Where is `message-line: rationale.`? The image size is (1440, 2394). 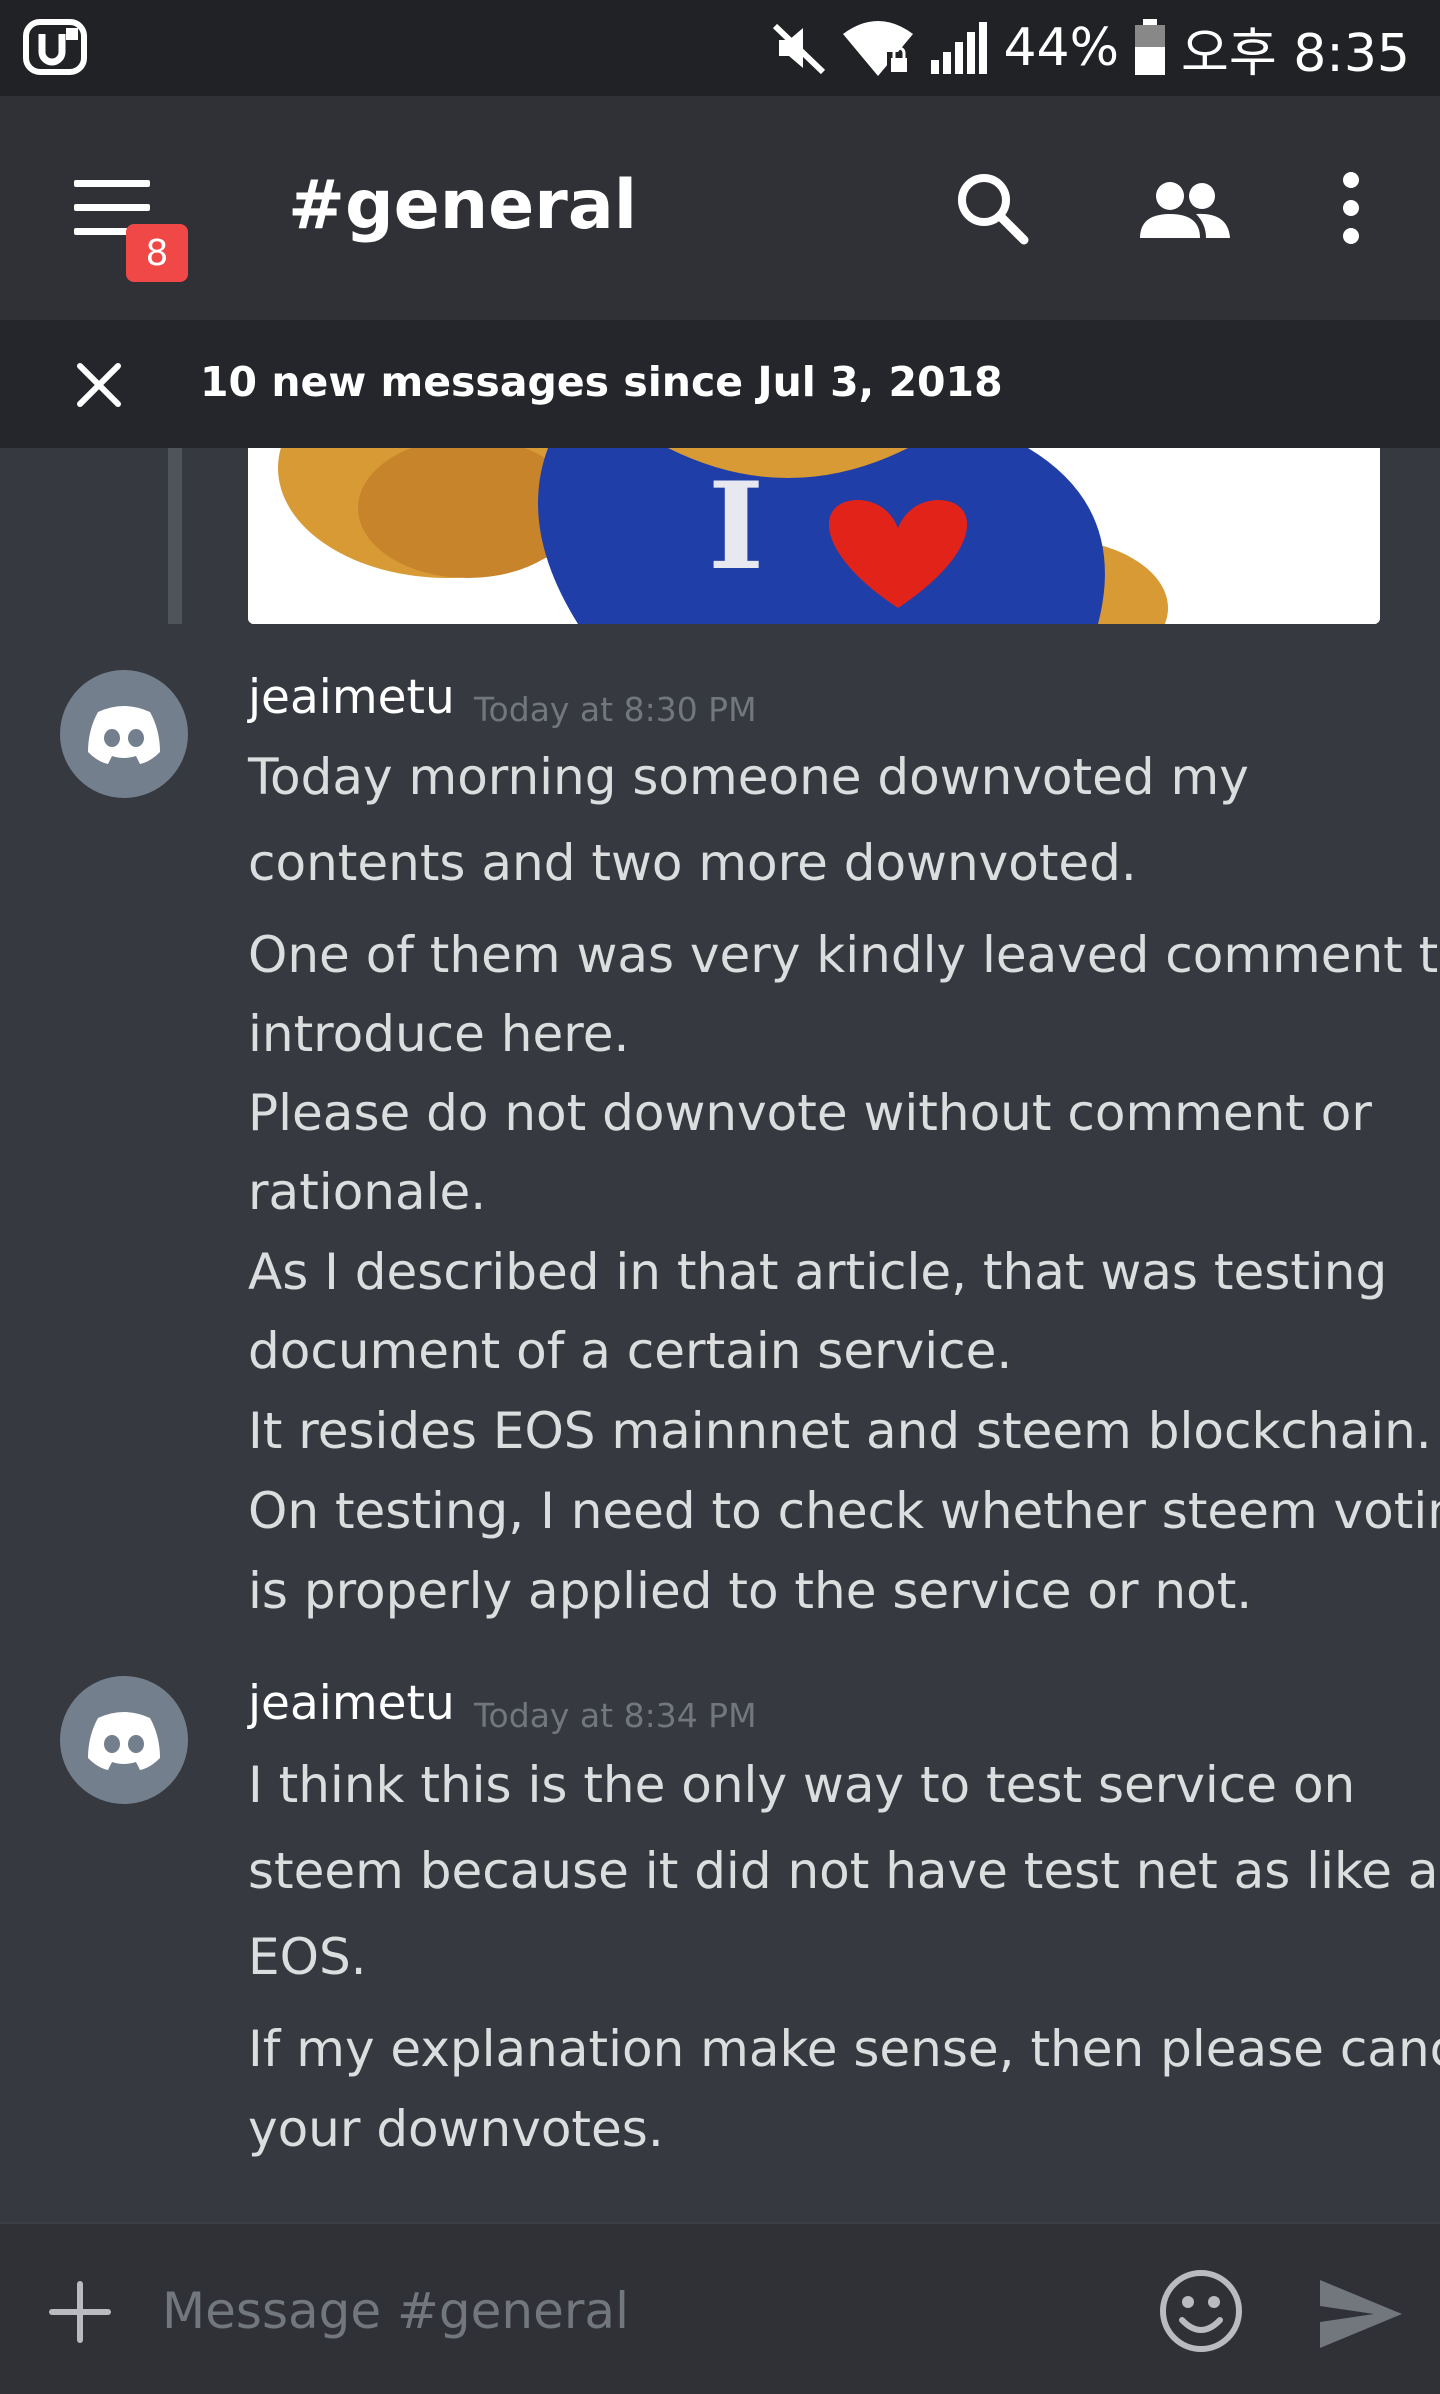 message-line: rationale. is located at coordinates (367, 1192).